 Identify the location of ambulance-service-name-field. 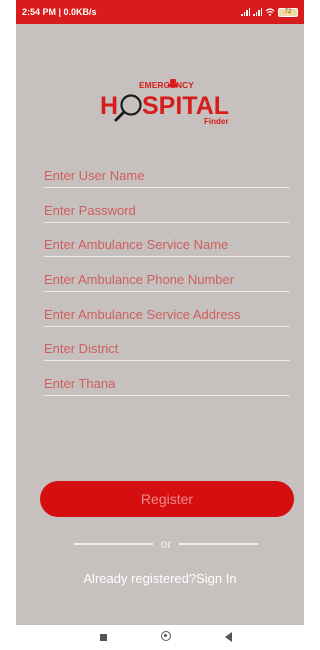
(167, 245).